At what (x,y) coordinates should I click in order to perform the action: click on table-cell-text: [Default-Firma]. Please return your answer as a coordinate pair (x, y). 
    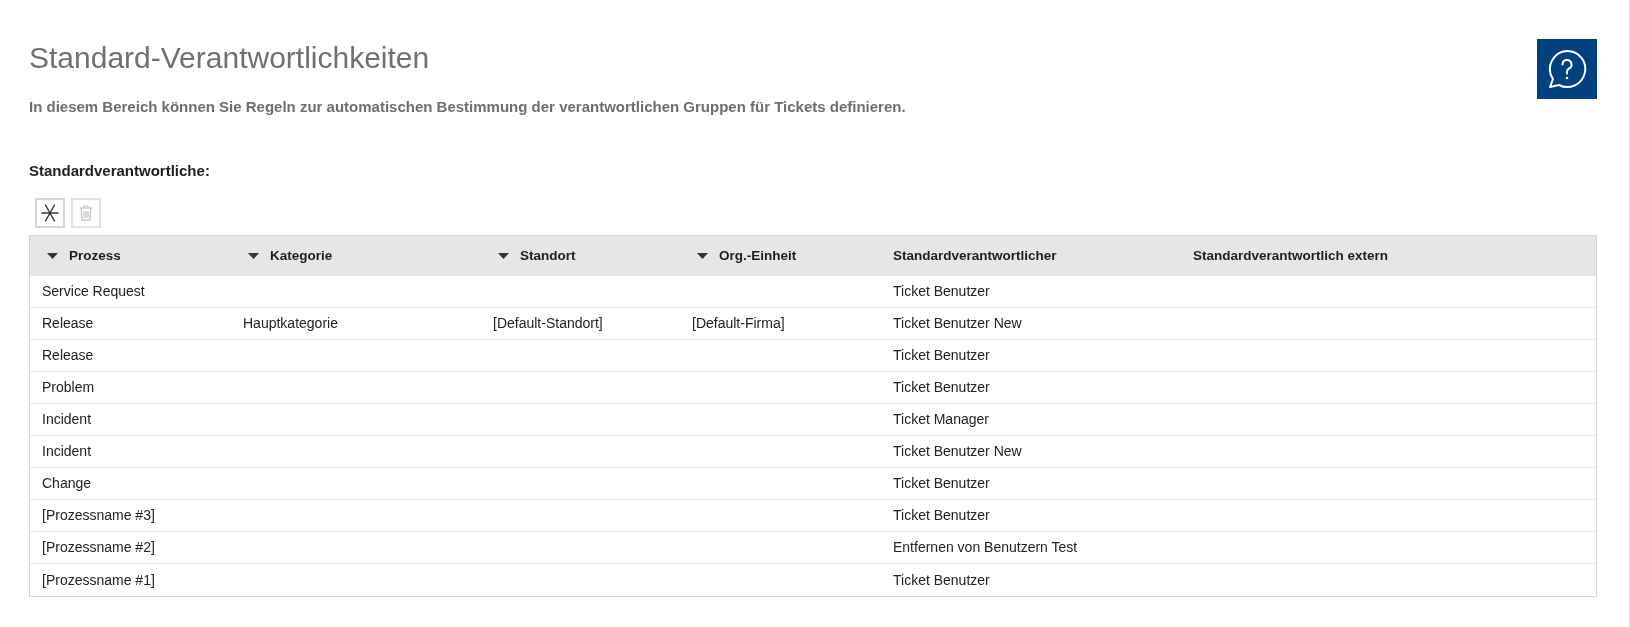
    Looking at the image, I should click on (738, 323).